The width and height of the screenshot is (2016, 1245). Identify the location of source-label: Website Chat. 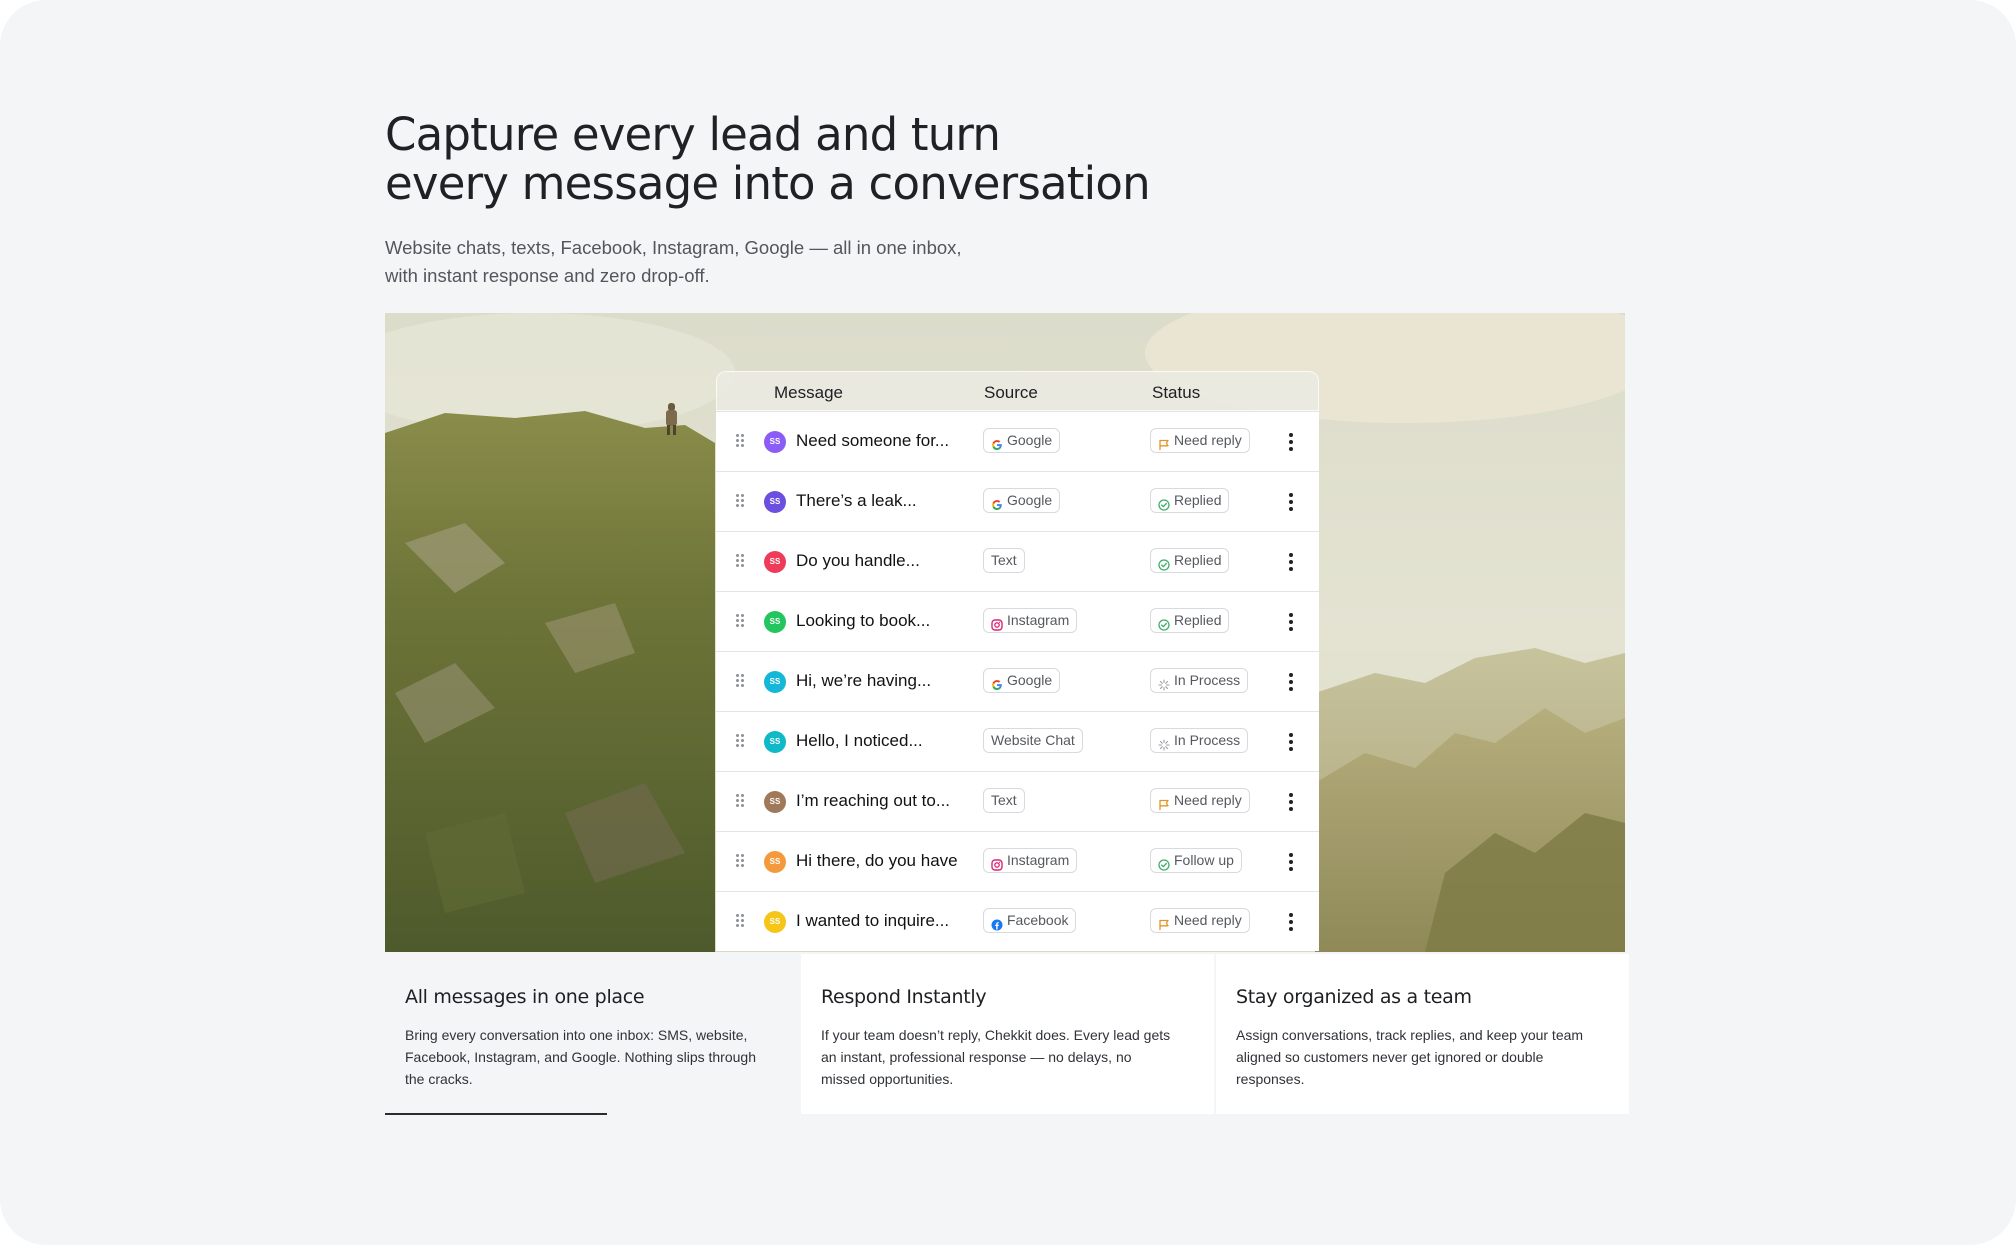
(1033, 740).